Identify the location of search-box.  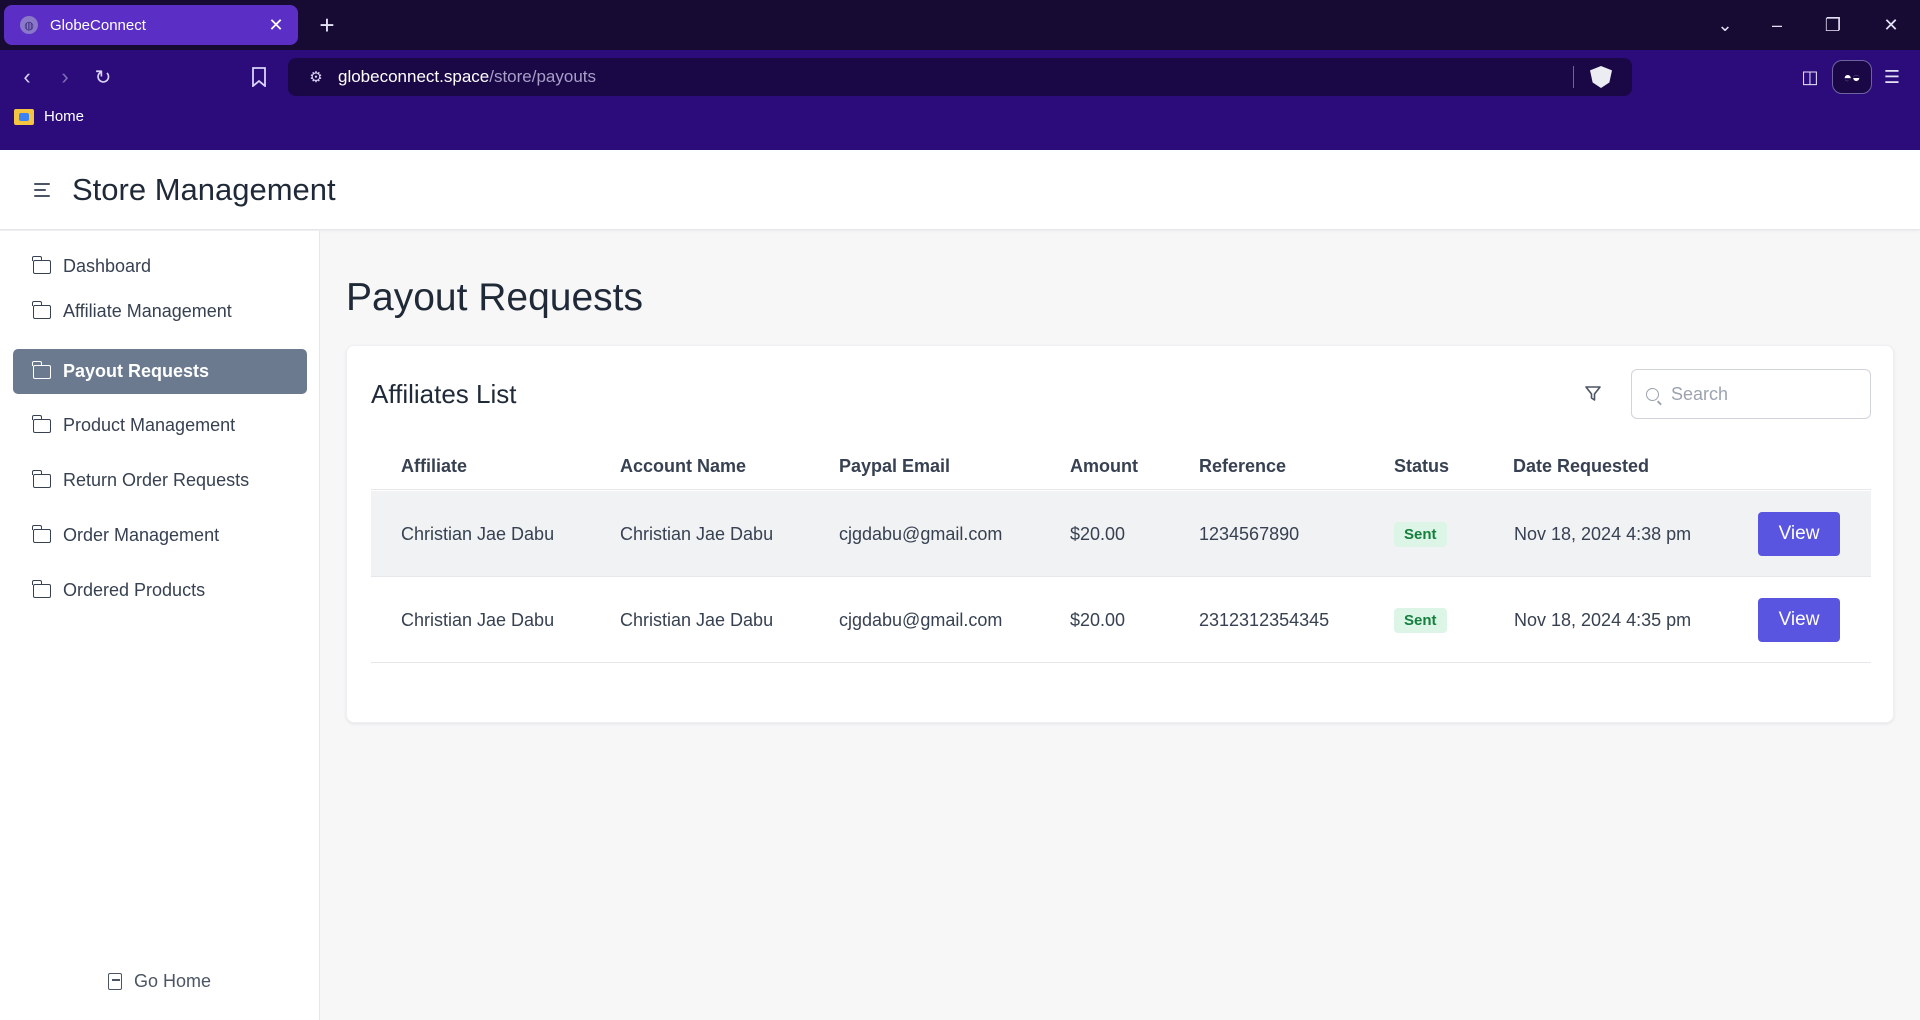
(1751, 394).